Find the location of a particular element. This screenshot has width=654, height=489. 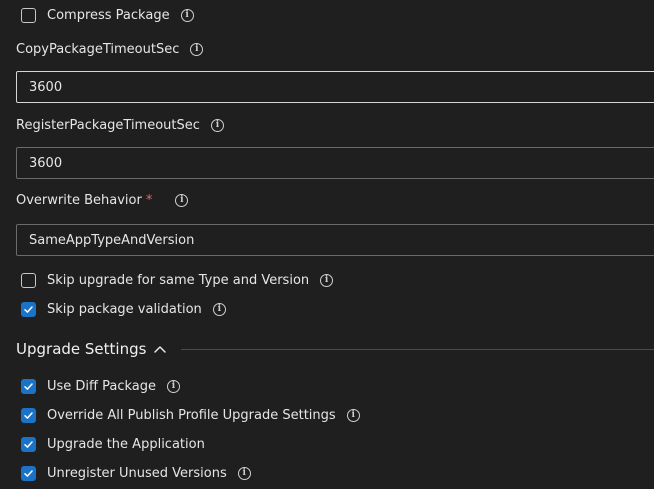

upgrade-application-checkbox is located at coordinates (28, 444).